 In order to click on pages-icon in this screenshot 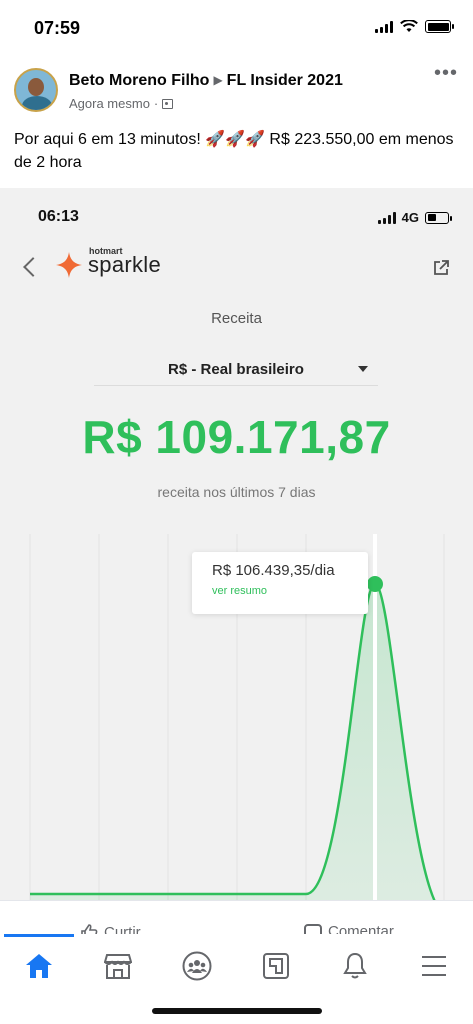, I will do `click(276, 966)`.